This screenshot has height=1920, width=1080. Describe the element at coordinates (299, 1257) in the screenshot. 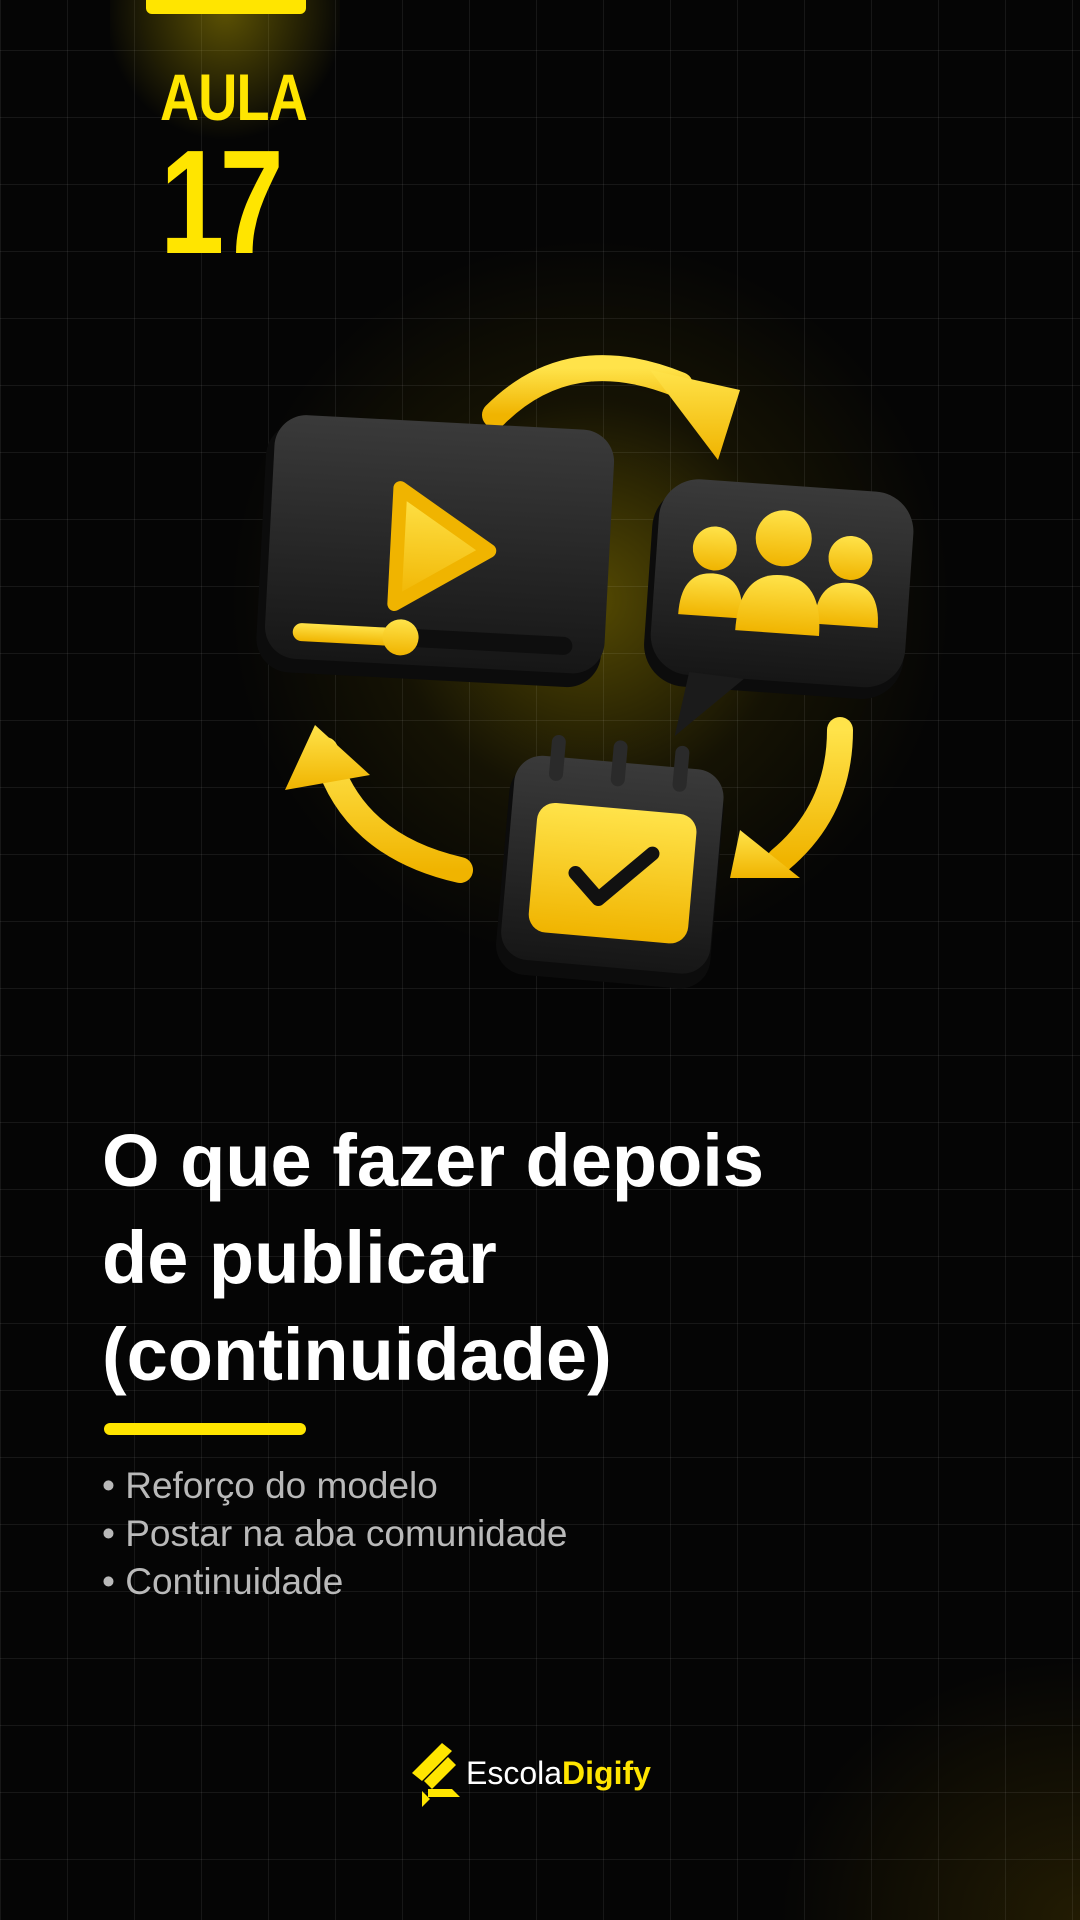

I see `title-line: de publicar` at that location.